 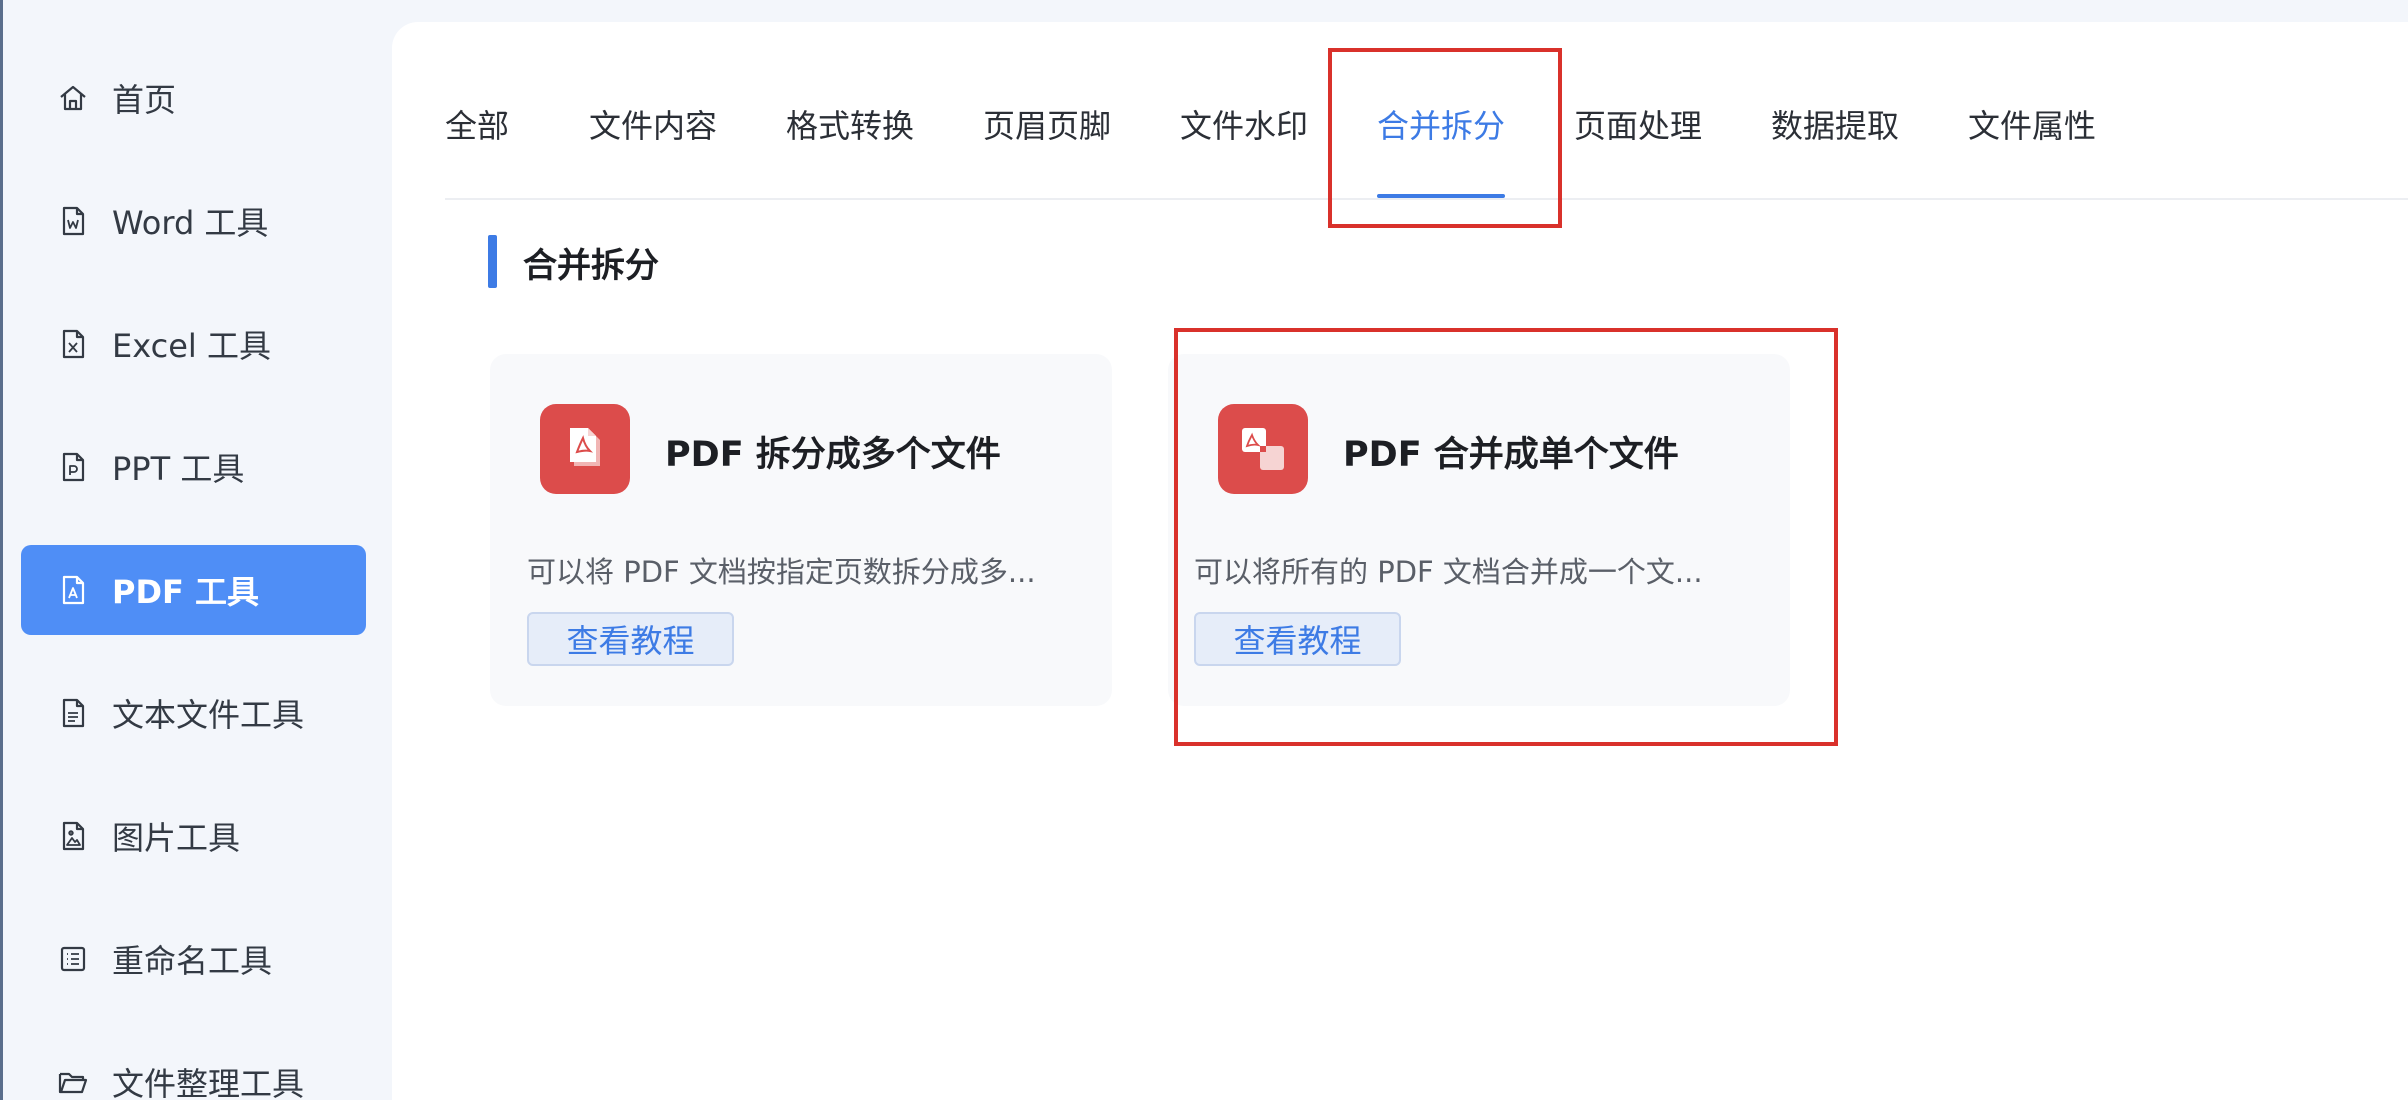 What do you see at coordinates (190, 223) in the screenshot?
I see `sidebar-item-label: Word 工具` at bounding box center [190, 223].